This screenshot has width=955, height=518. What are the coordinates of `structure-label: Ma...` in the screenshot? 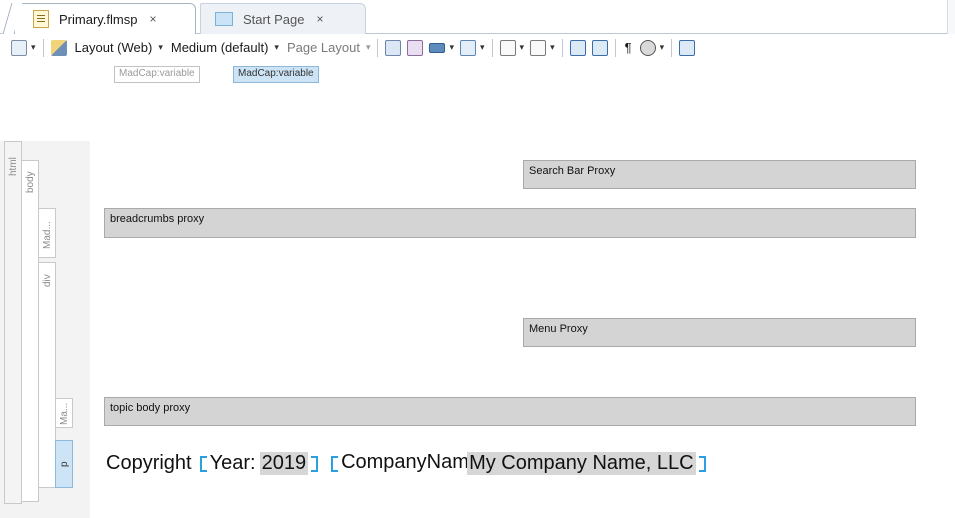 It's located at (64, 413).